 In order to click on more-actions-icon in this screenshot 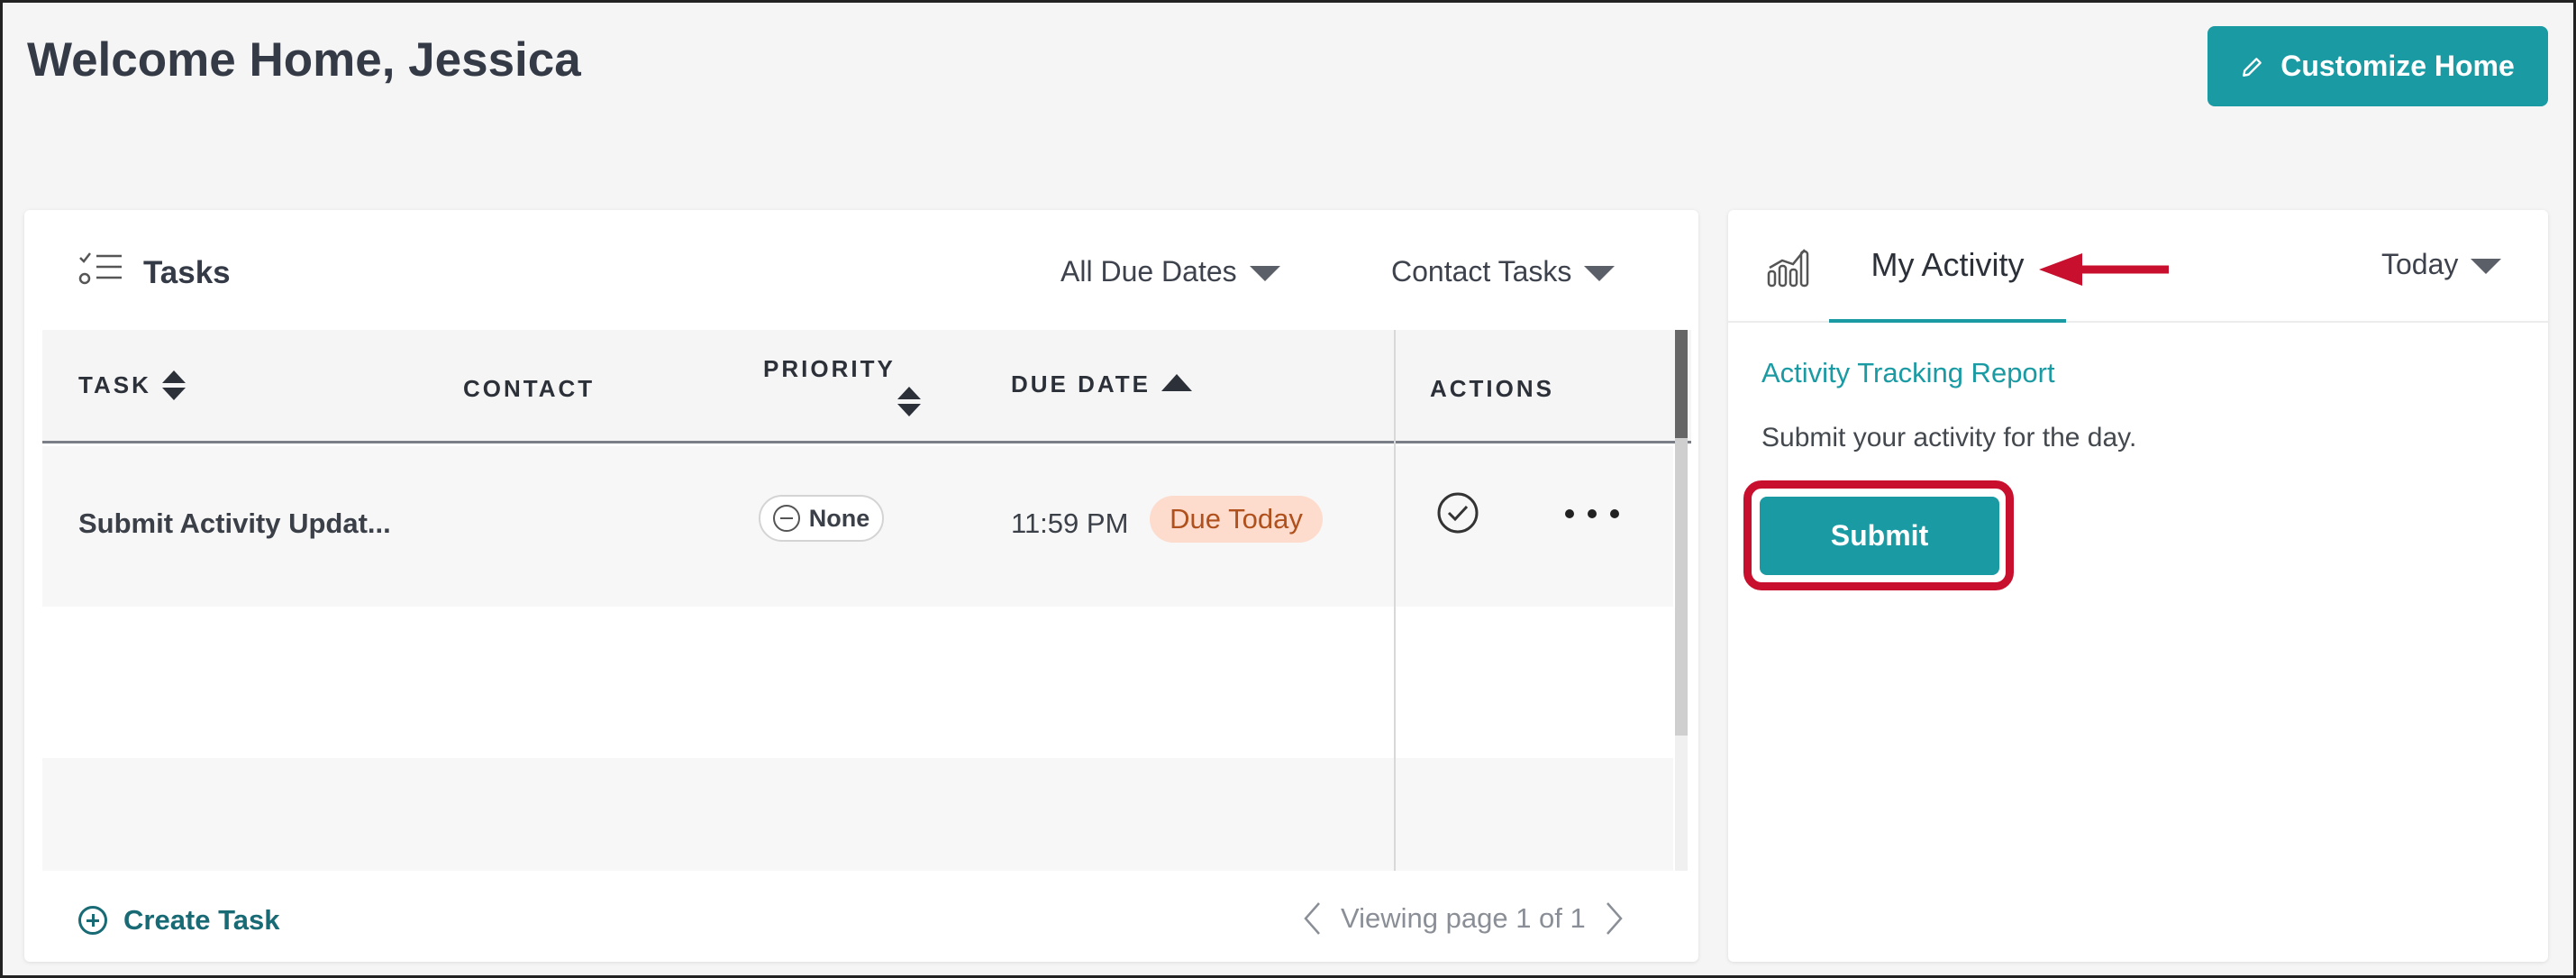, I will do `click(1592, 514)`.